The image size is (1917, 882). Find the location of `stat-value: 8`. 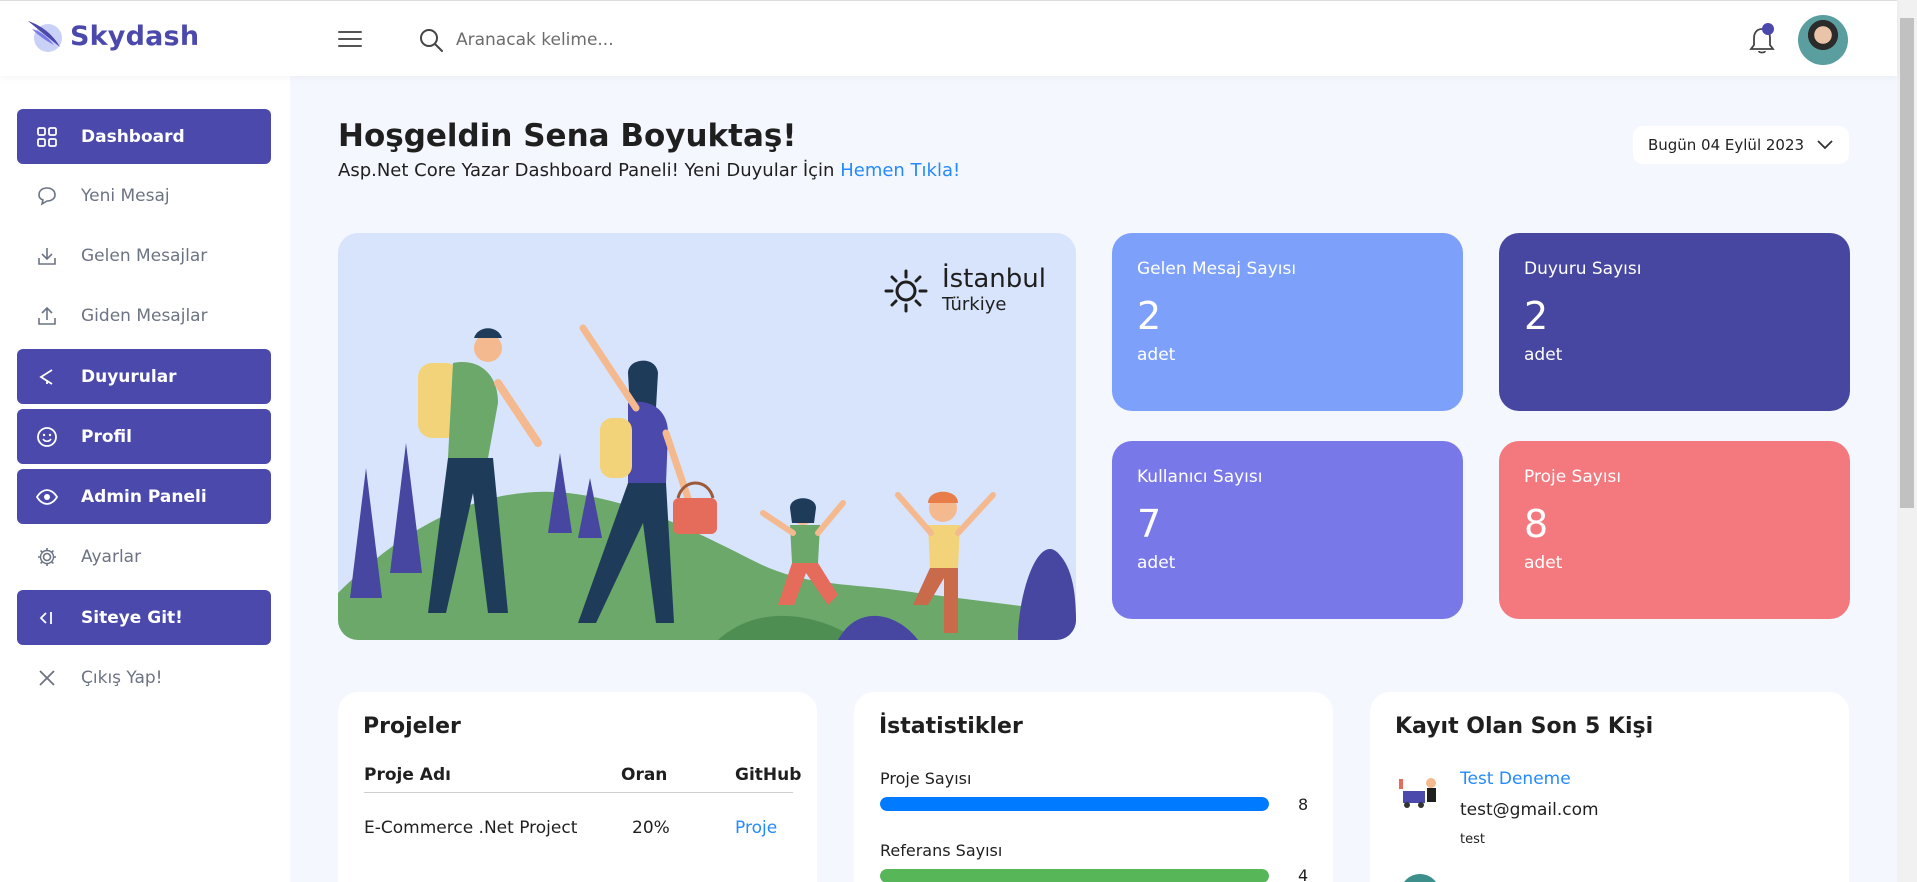

stat-value: 8 is located at coordinates (1536, 524).